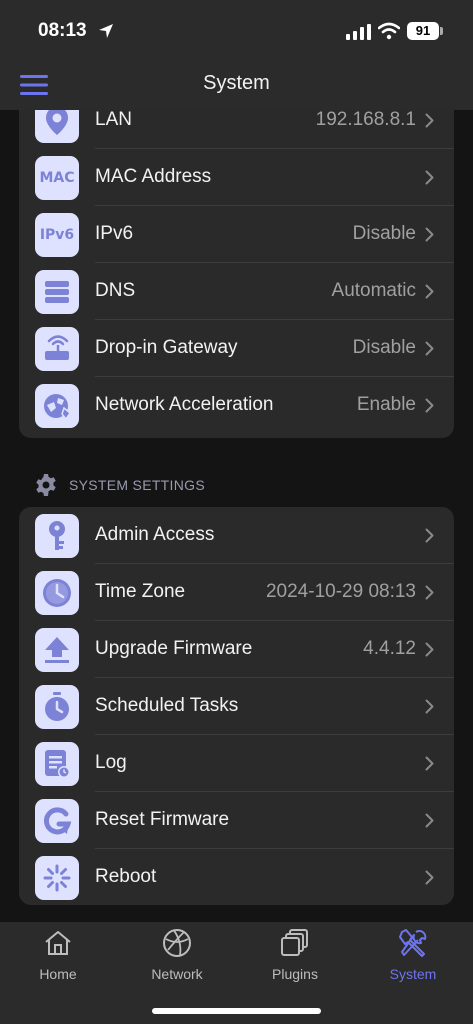 The image size is (473, 1024). I want to click on ipv6-icon: IPv6, so click(57, 235).